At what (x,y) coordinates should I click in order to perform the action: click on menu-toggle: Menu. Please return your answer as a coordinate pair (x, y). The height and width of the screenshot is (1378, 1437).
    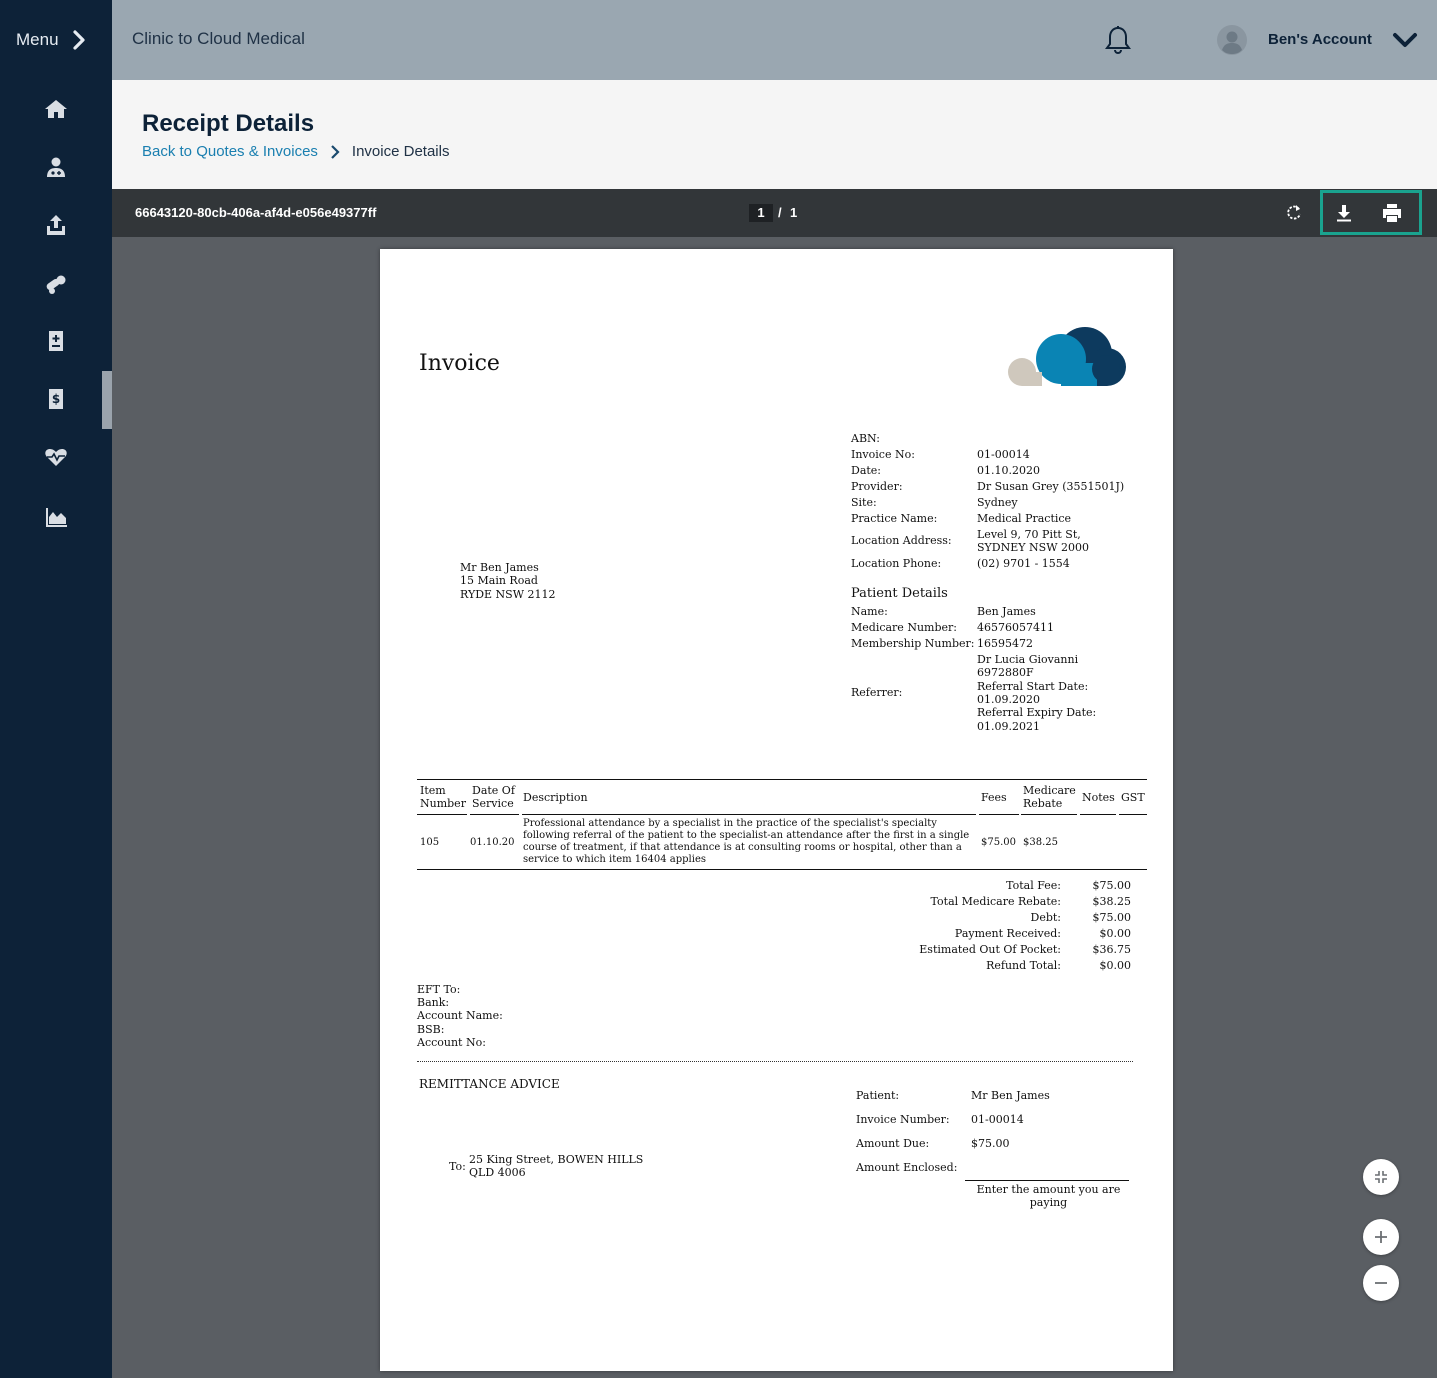
    Looking at the image, I should click on (56, 40).